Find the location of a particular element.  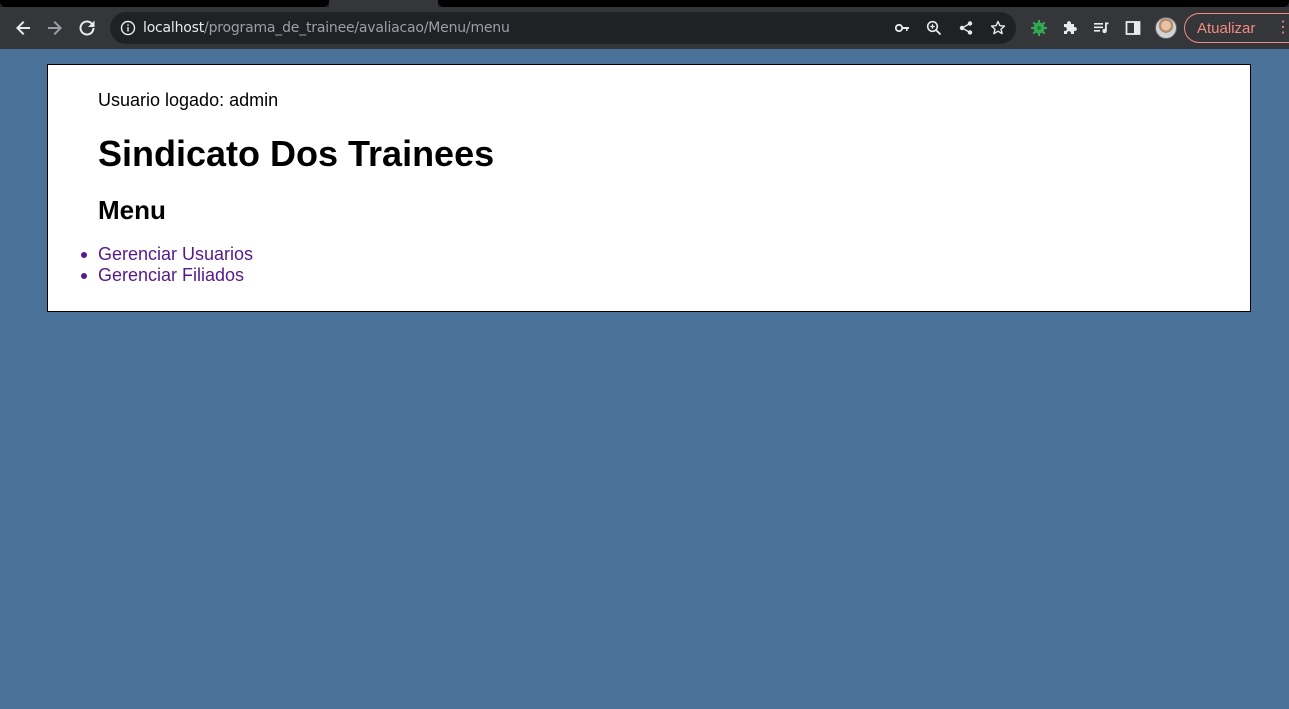

update-button: Atualizar ⋮ is located at coordinates (1236, 28).